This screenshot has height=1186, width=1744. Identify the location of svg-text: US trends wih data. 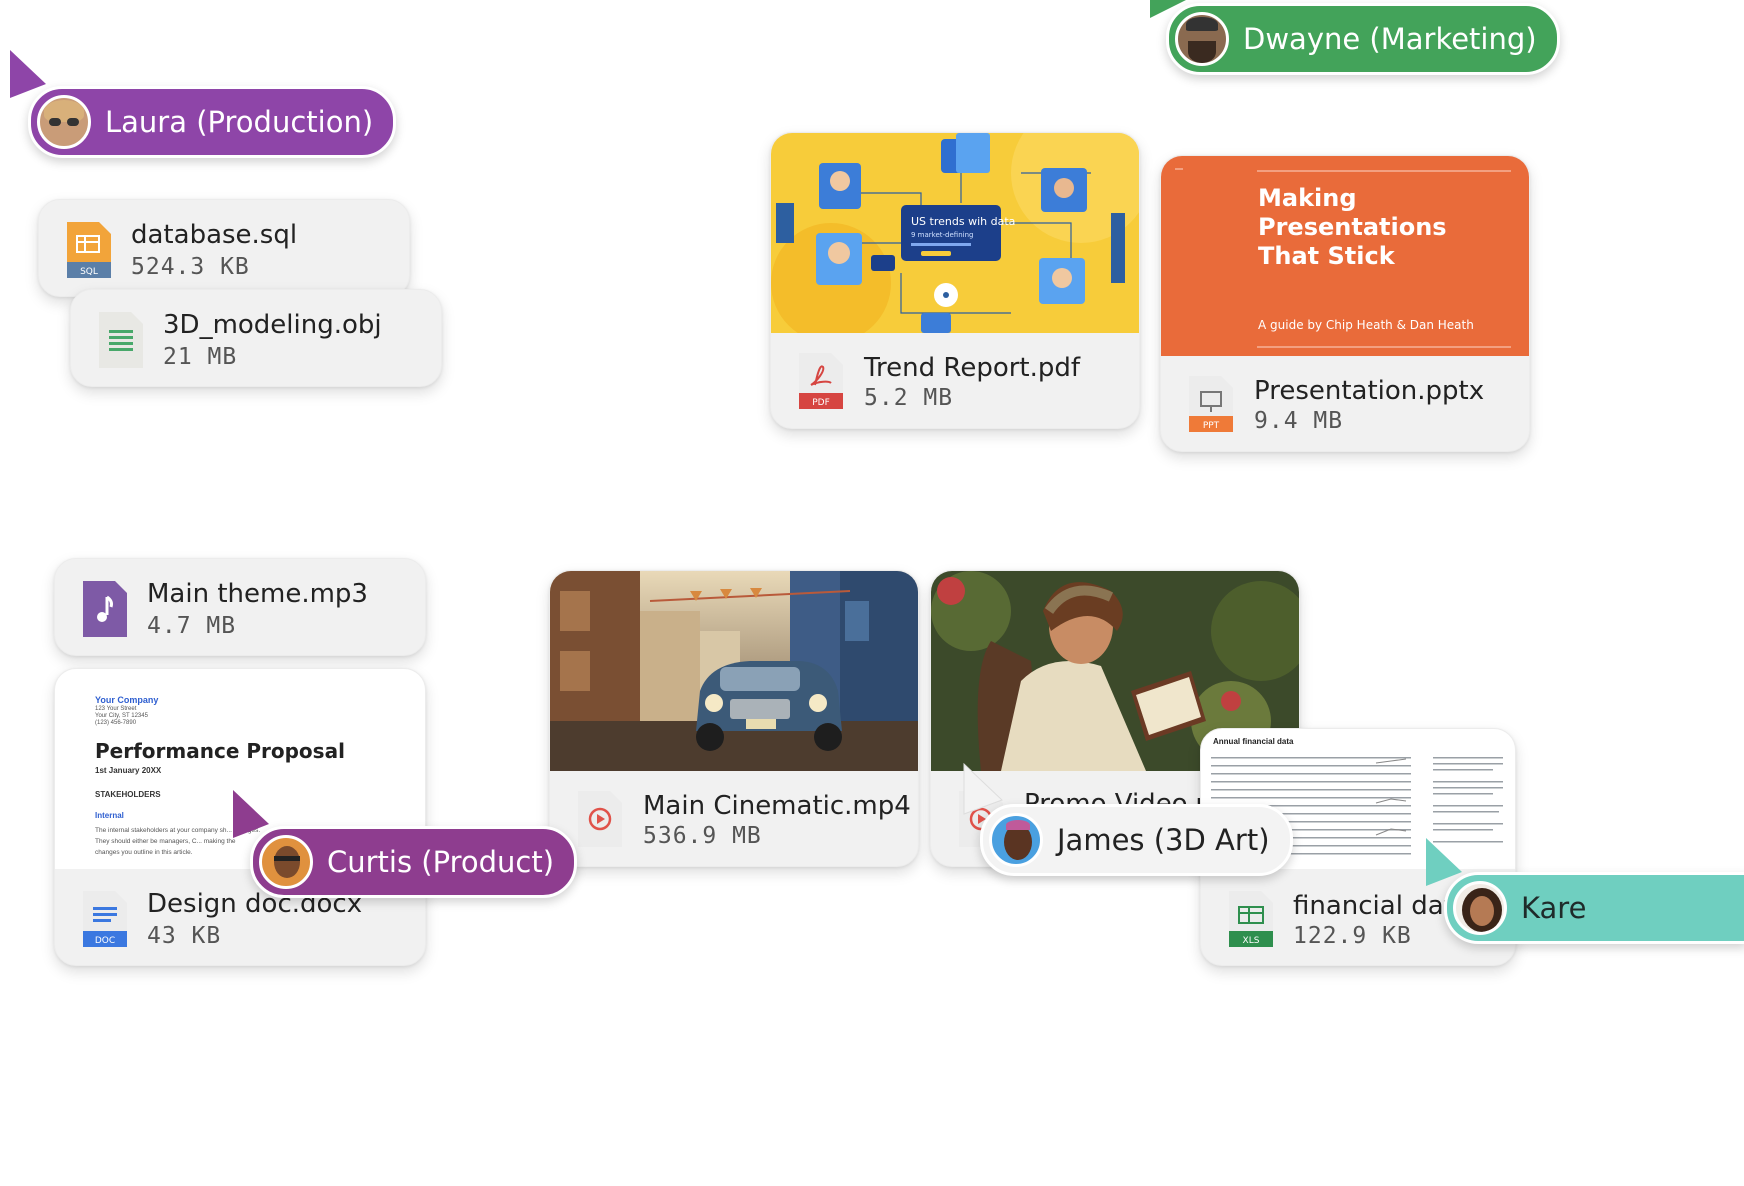
(963, 221).